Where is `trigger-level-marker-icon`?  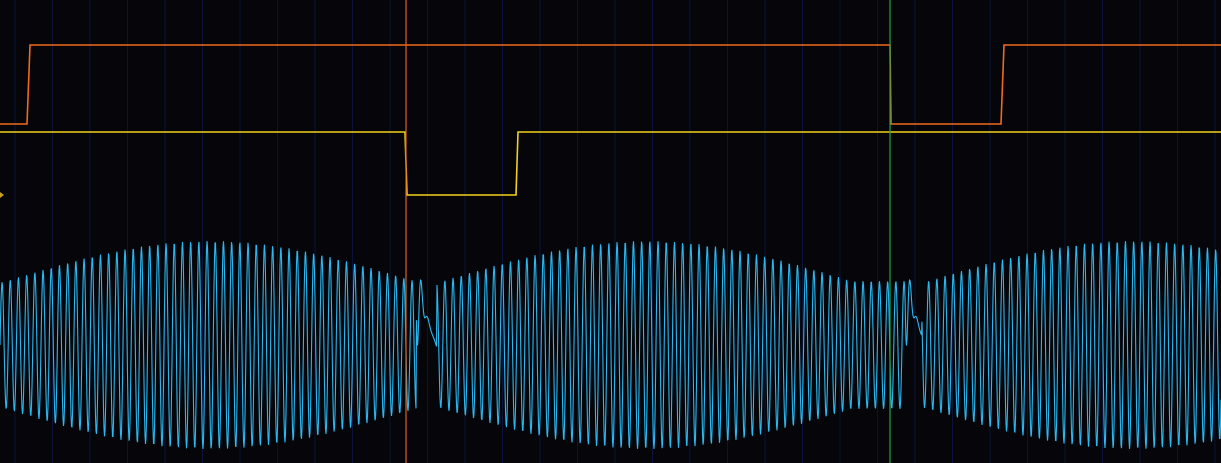
trigger-level-marker-icon is located at coordinates (2, 195).